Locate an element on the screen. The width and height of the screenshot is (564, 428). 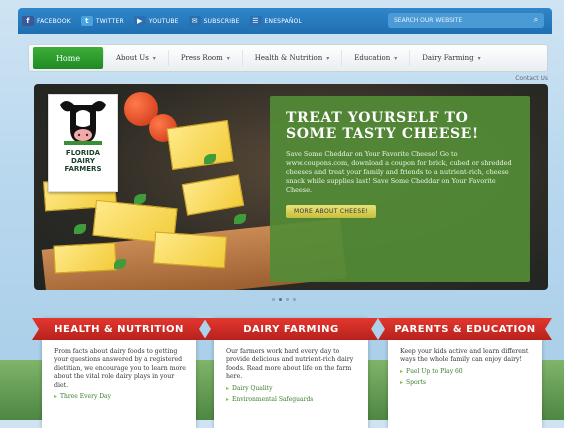
nav-label: Health & Nutrition is located at coordinates (288, 58).